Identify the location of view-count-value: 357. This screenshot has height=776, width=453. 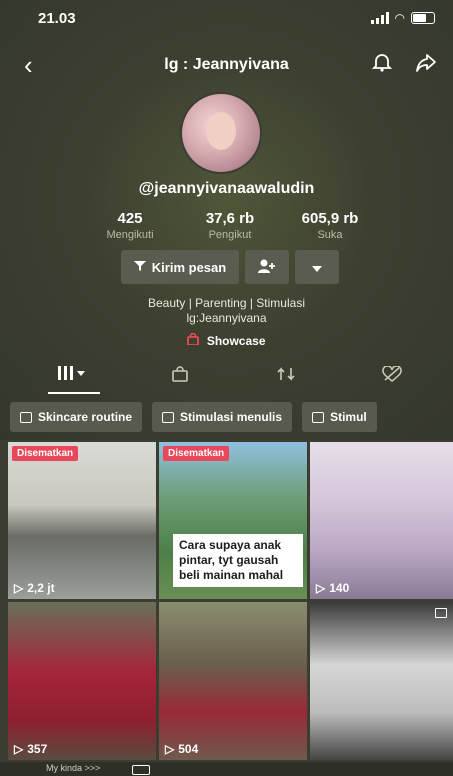
(37, 749).